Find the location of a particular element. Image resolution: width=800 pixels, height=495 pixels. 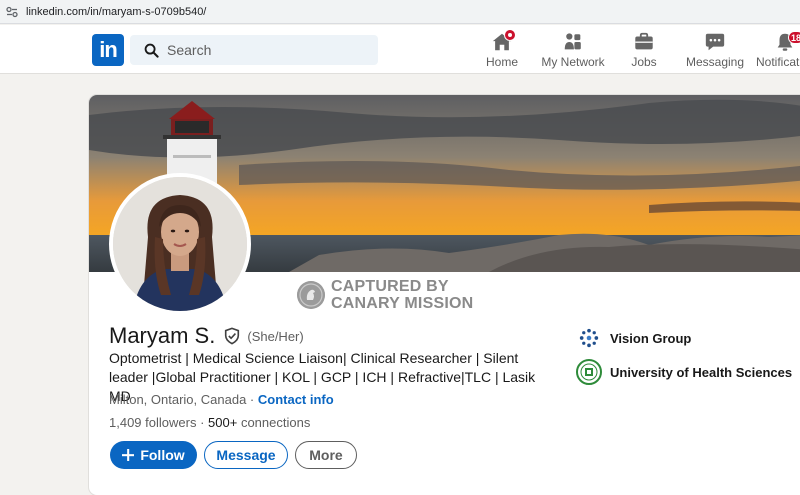

follow-button: Follow is located at coordinates (153, 455).